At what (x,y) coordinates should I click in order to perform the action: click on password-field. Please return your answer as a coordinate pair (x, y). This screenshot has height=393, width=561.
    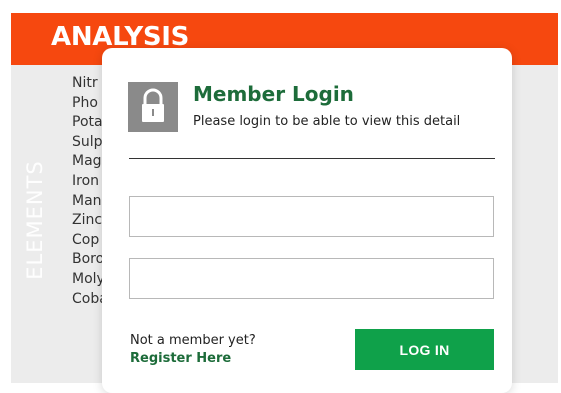
    Looking at the image, I should click on (311, 278).